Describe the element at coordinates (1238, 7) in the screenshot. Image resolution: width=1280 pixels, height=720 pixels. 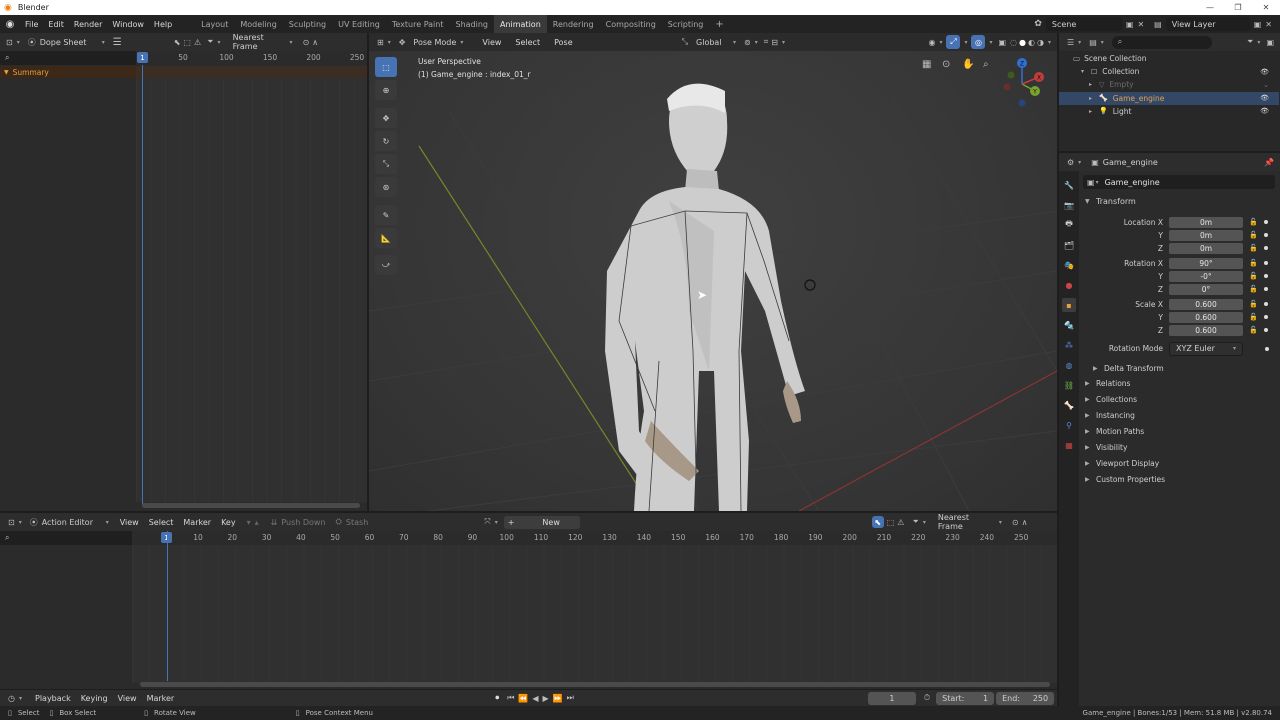
I see `maximize-button: ❐` at that location.